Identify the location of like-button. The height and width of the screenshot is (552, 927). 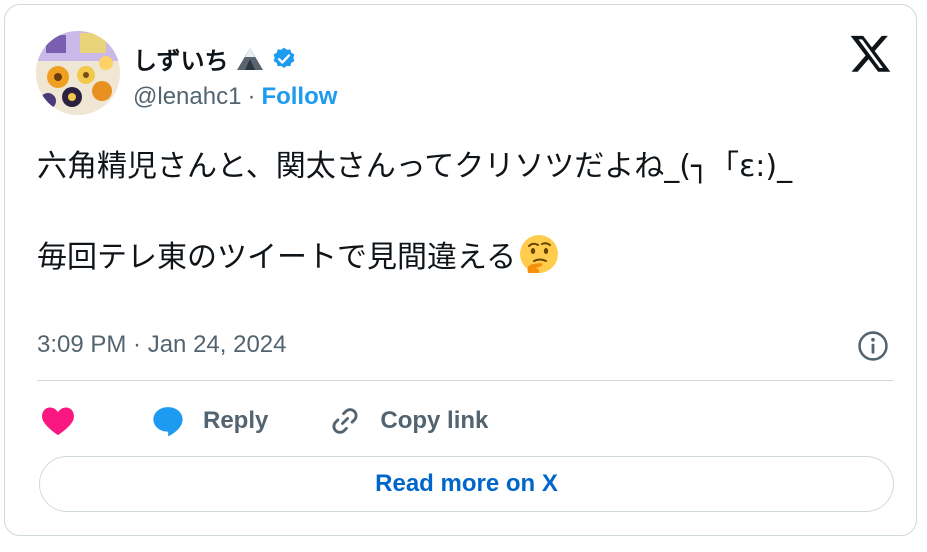
(58, 421).